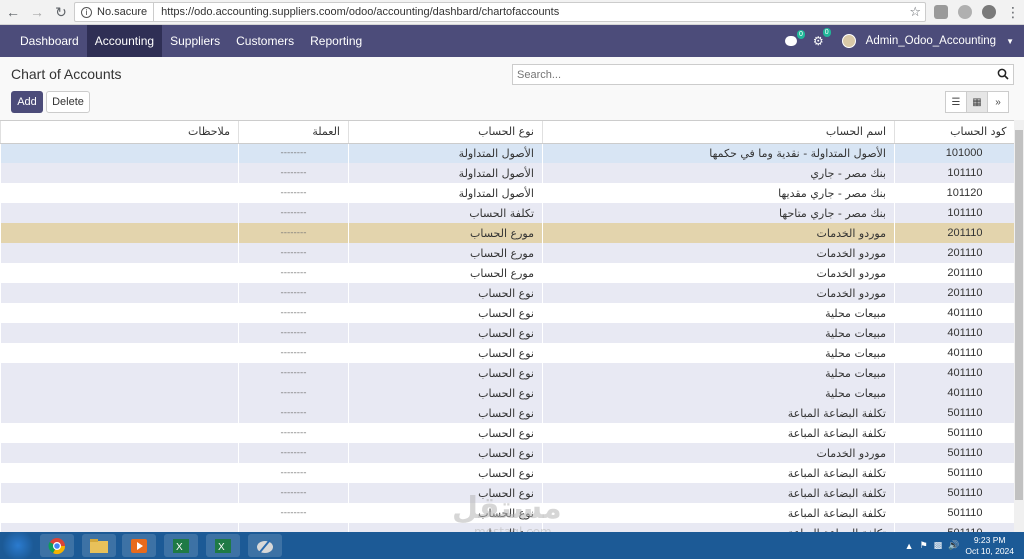 This screenshot has width=1024, height=559. I want to click on column-header-name: اسم الحساب, so click(718, 132).